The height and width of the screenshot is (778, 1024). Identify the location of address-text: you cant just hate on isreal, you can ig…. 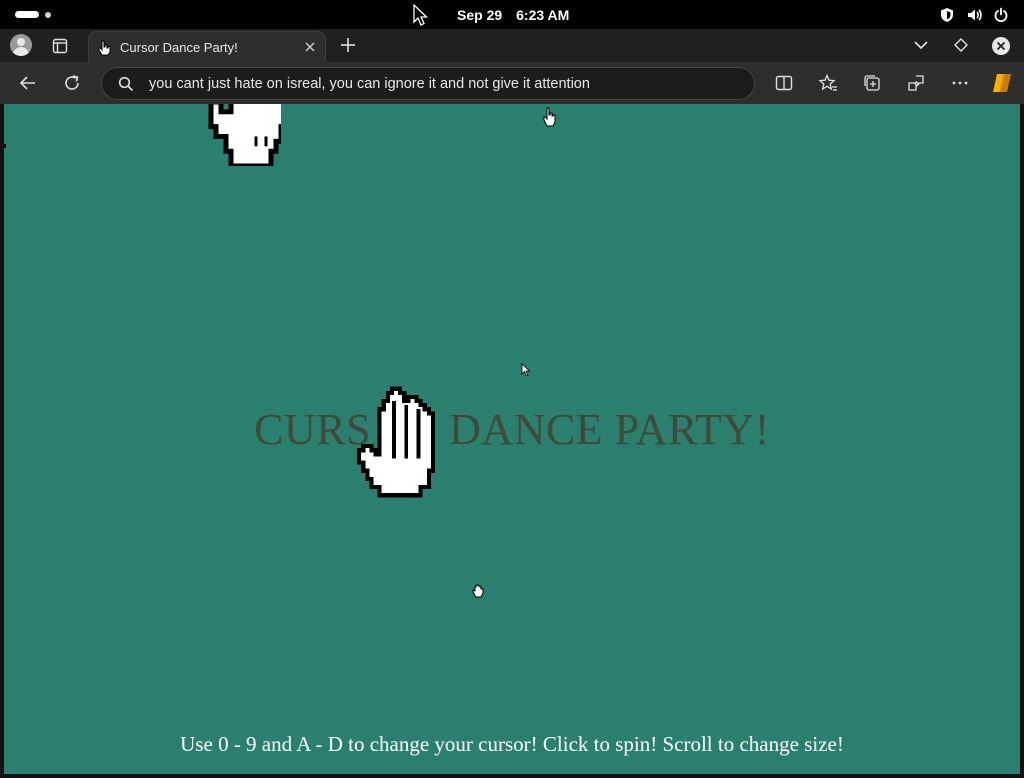
(369, 84).